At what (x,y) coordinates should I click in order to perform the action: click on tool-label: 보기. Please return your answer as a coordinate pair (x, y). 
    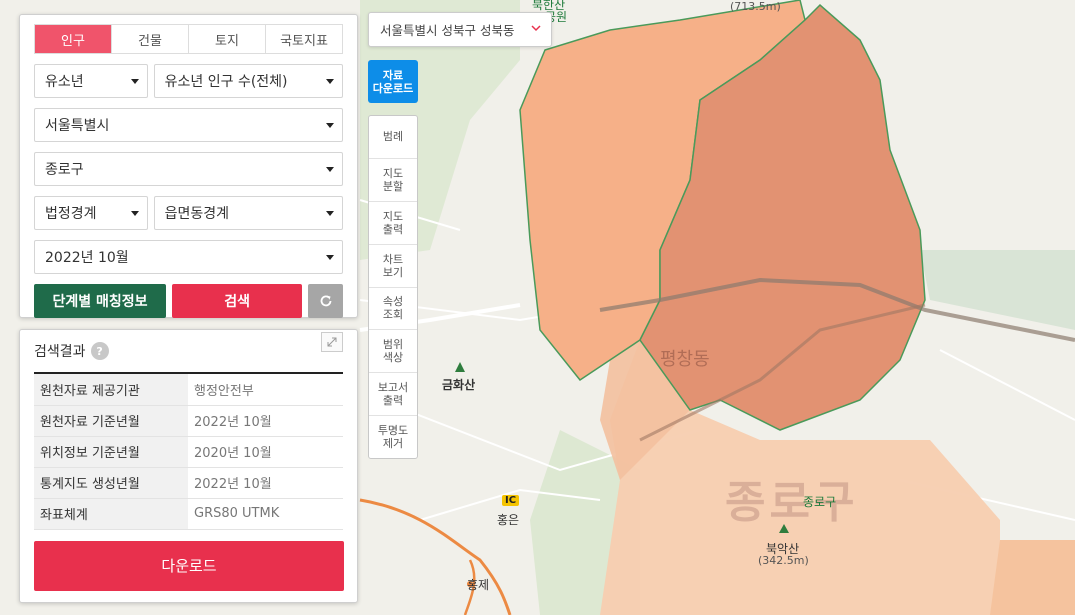
    Looking at the image, I should click on (393, 272).